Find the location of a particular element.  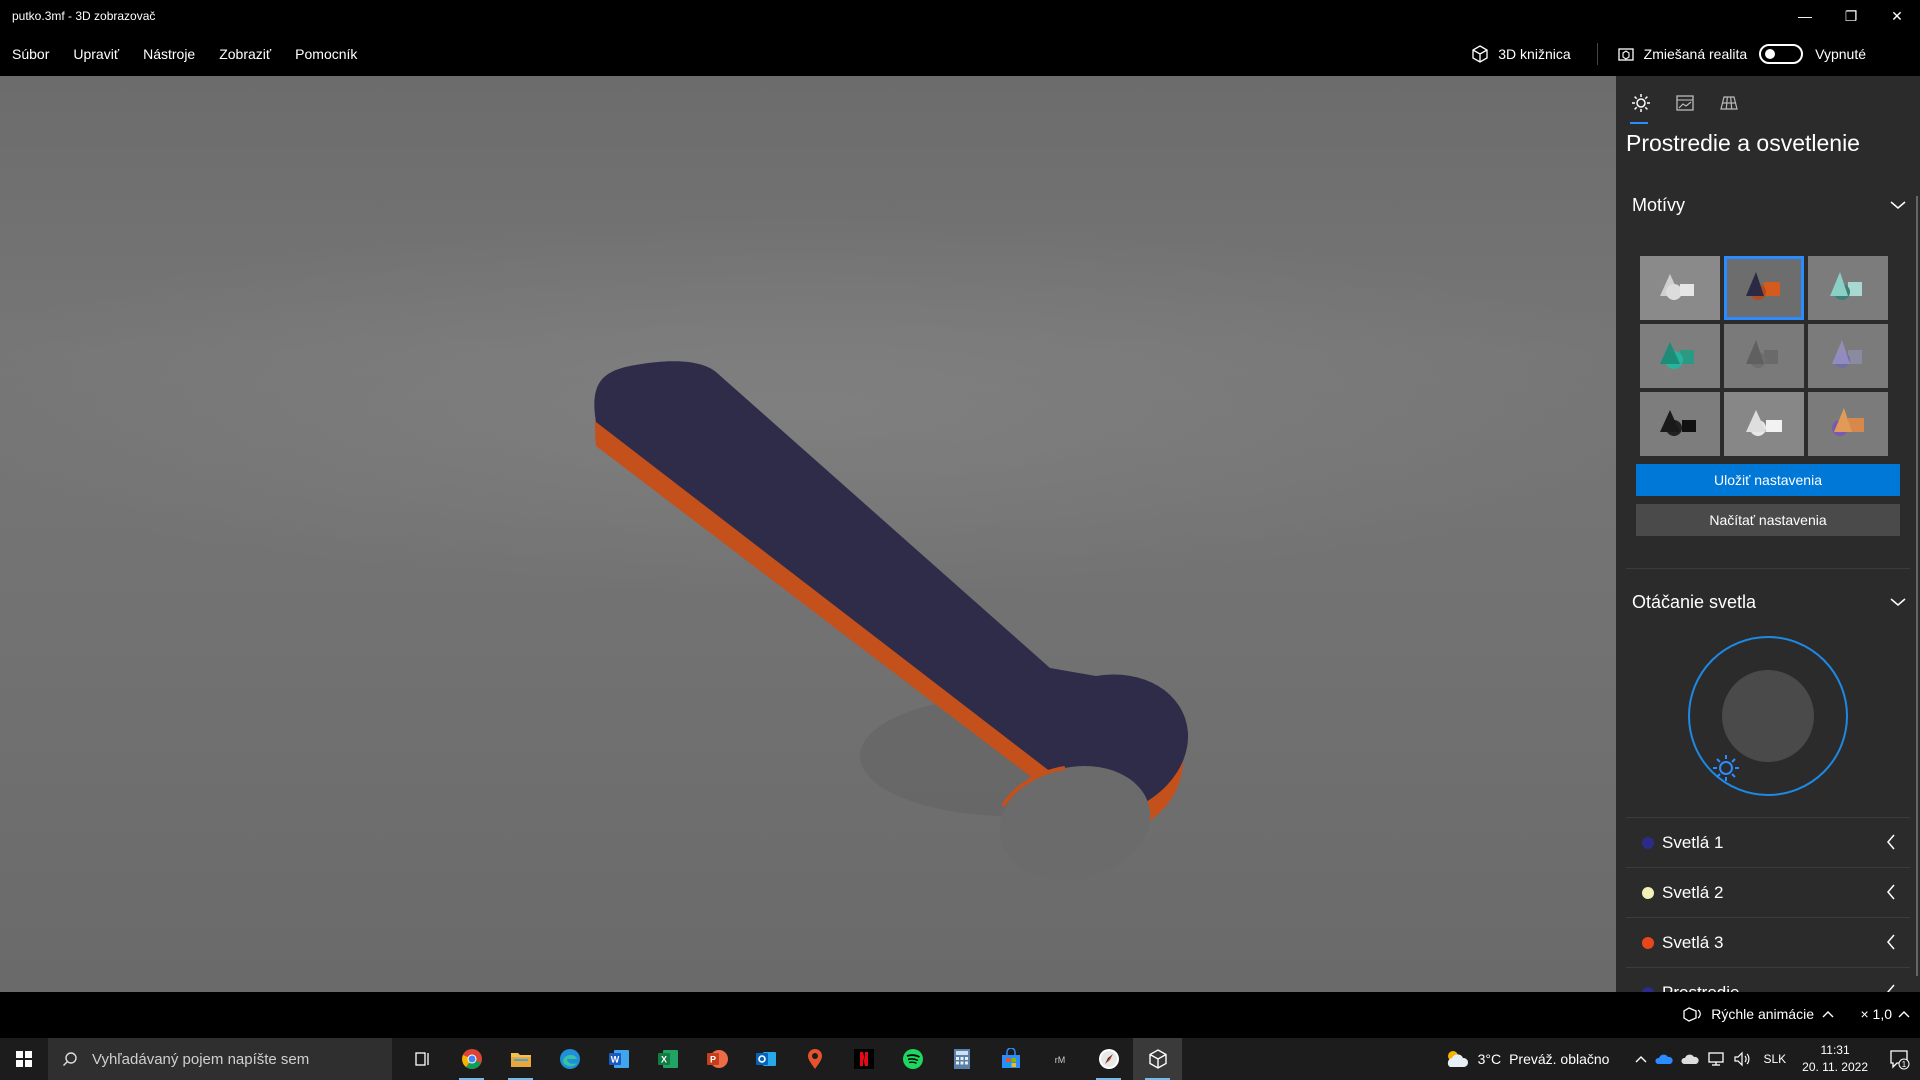

onedrive-icon is located at coordinates (1664, 1059).